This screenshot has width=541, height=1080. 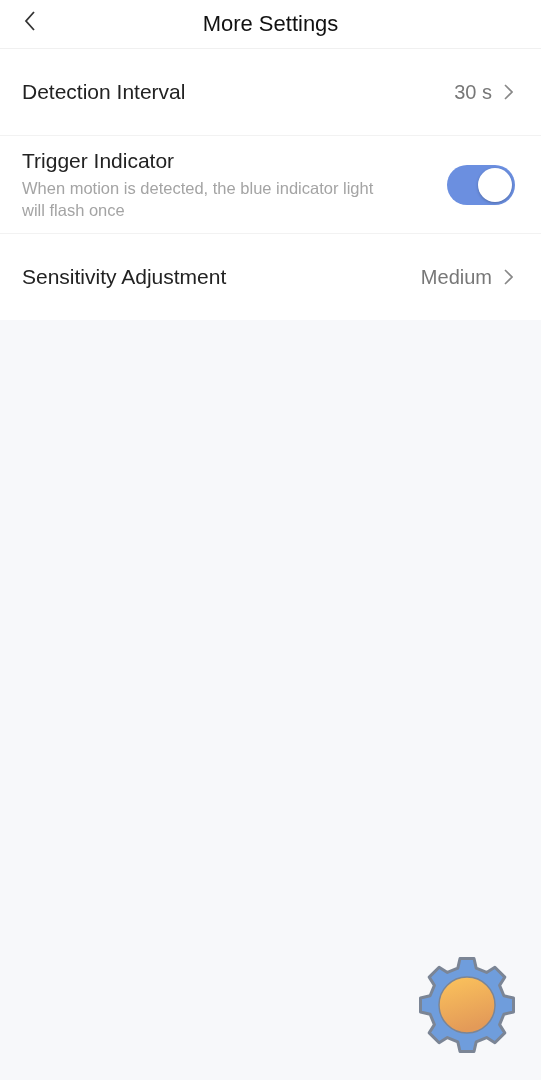 What do you see at coordinates (467, 1005) in the screenshot?
I see `gear-icon` at bounding box center [467, 1005].